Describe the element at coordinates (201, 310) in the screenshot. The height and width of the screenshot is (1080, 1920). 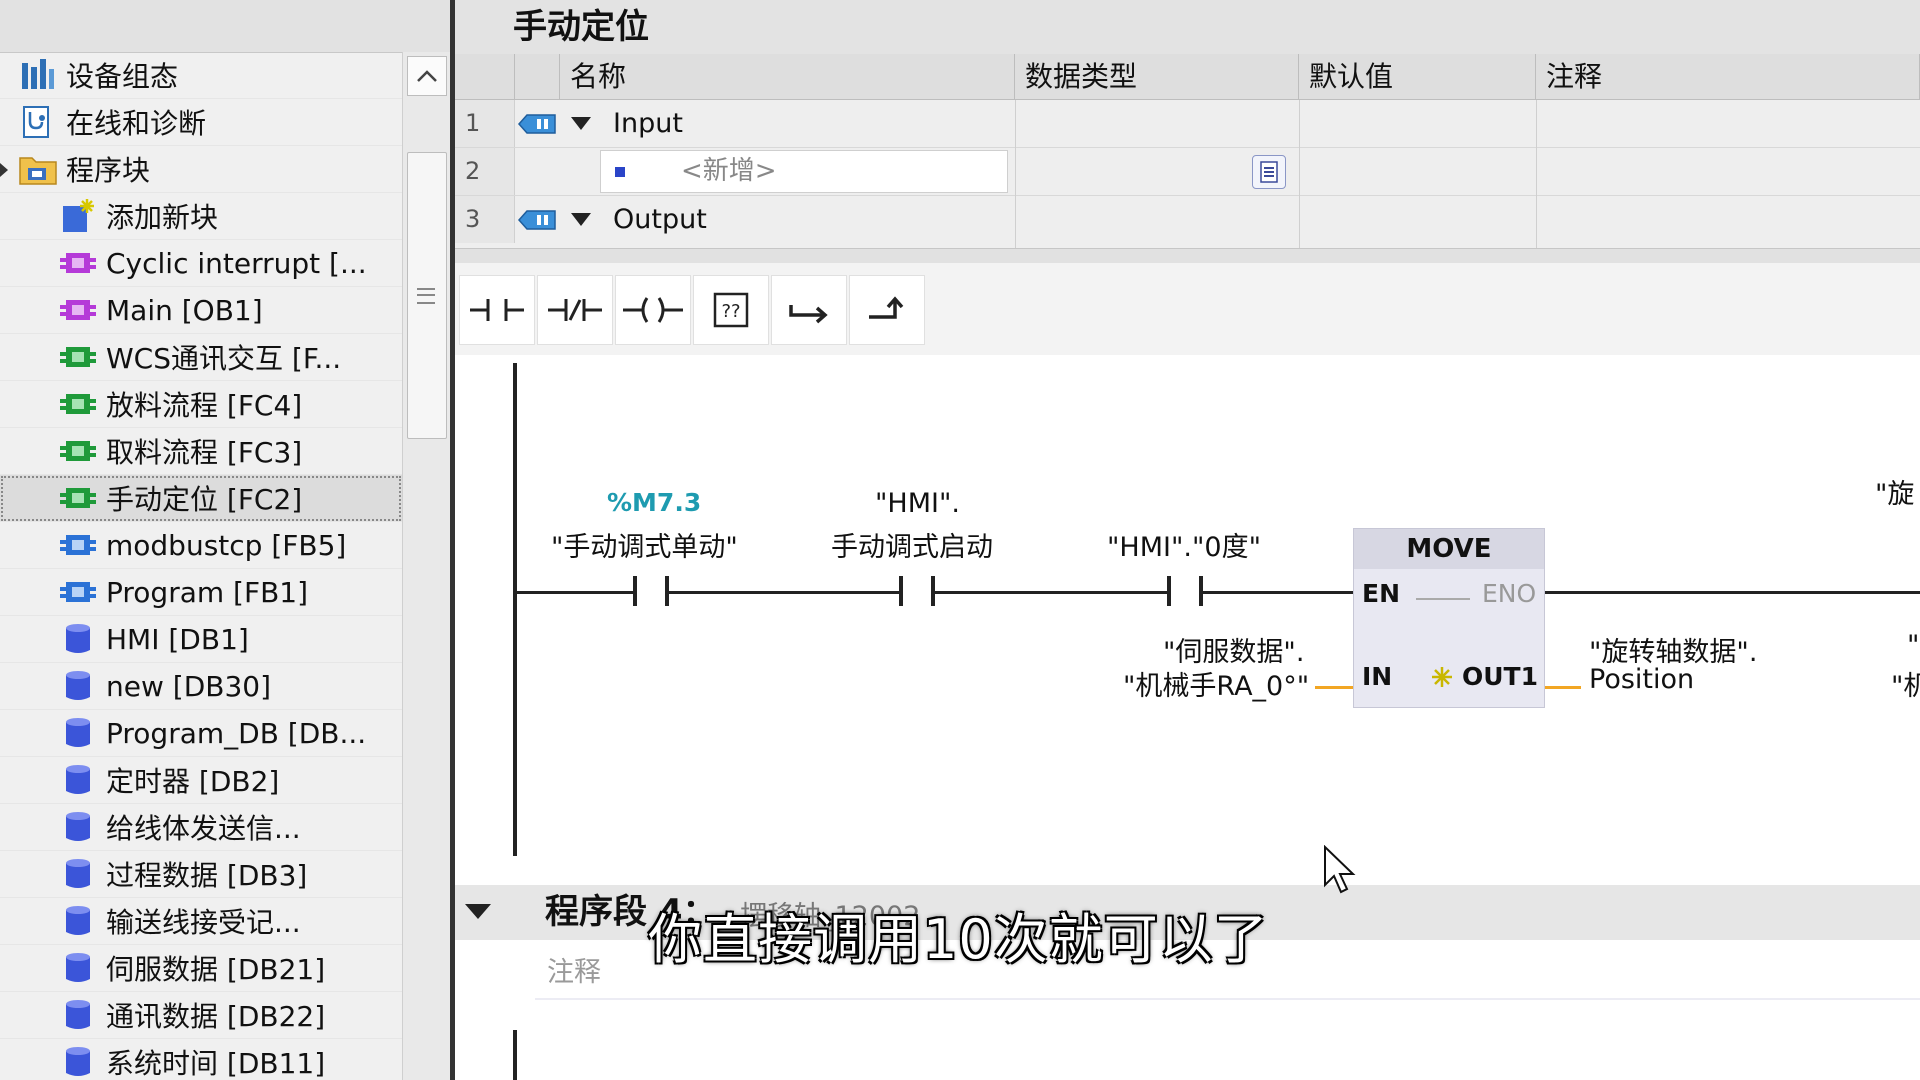
I see `tree-item: Main [OB1]` at that location.